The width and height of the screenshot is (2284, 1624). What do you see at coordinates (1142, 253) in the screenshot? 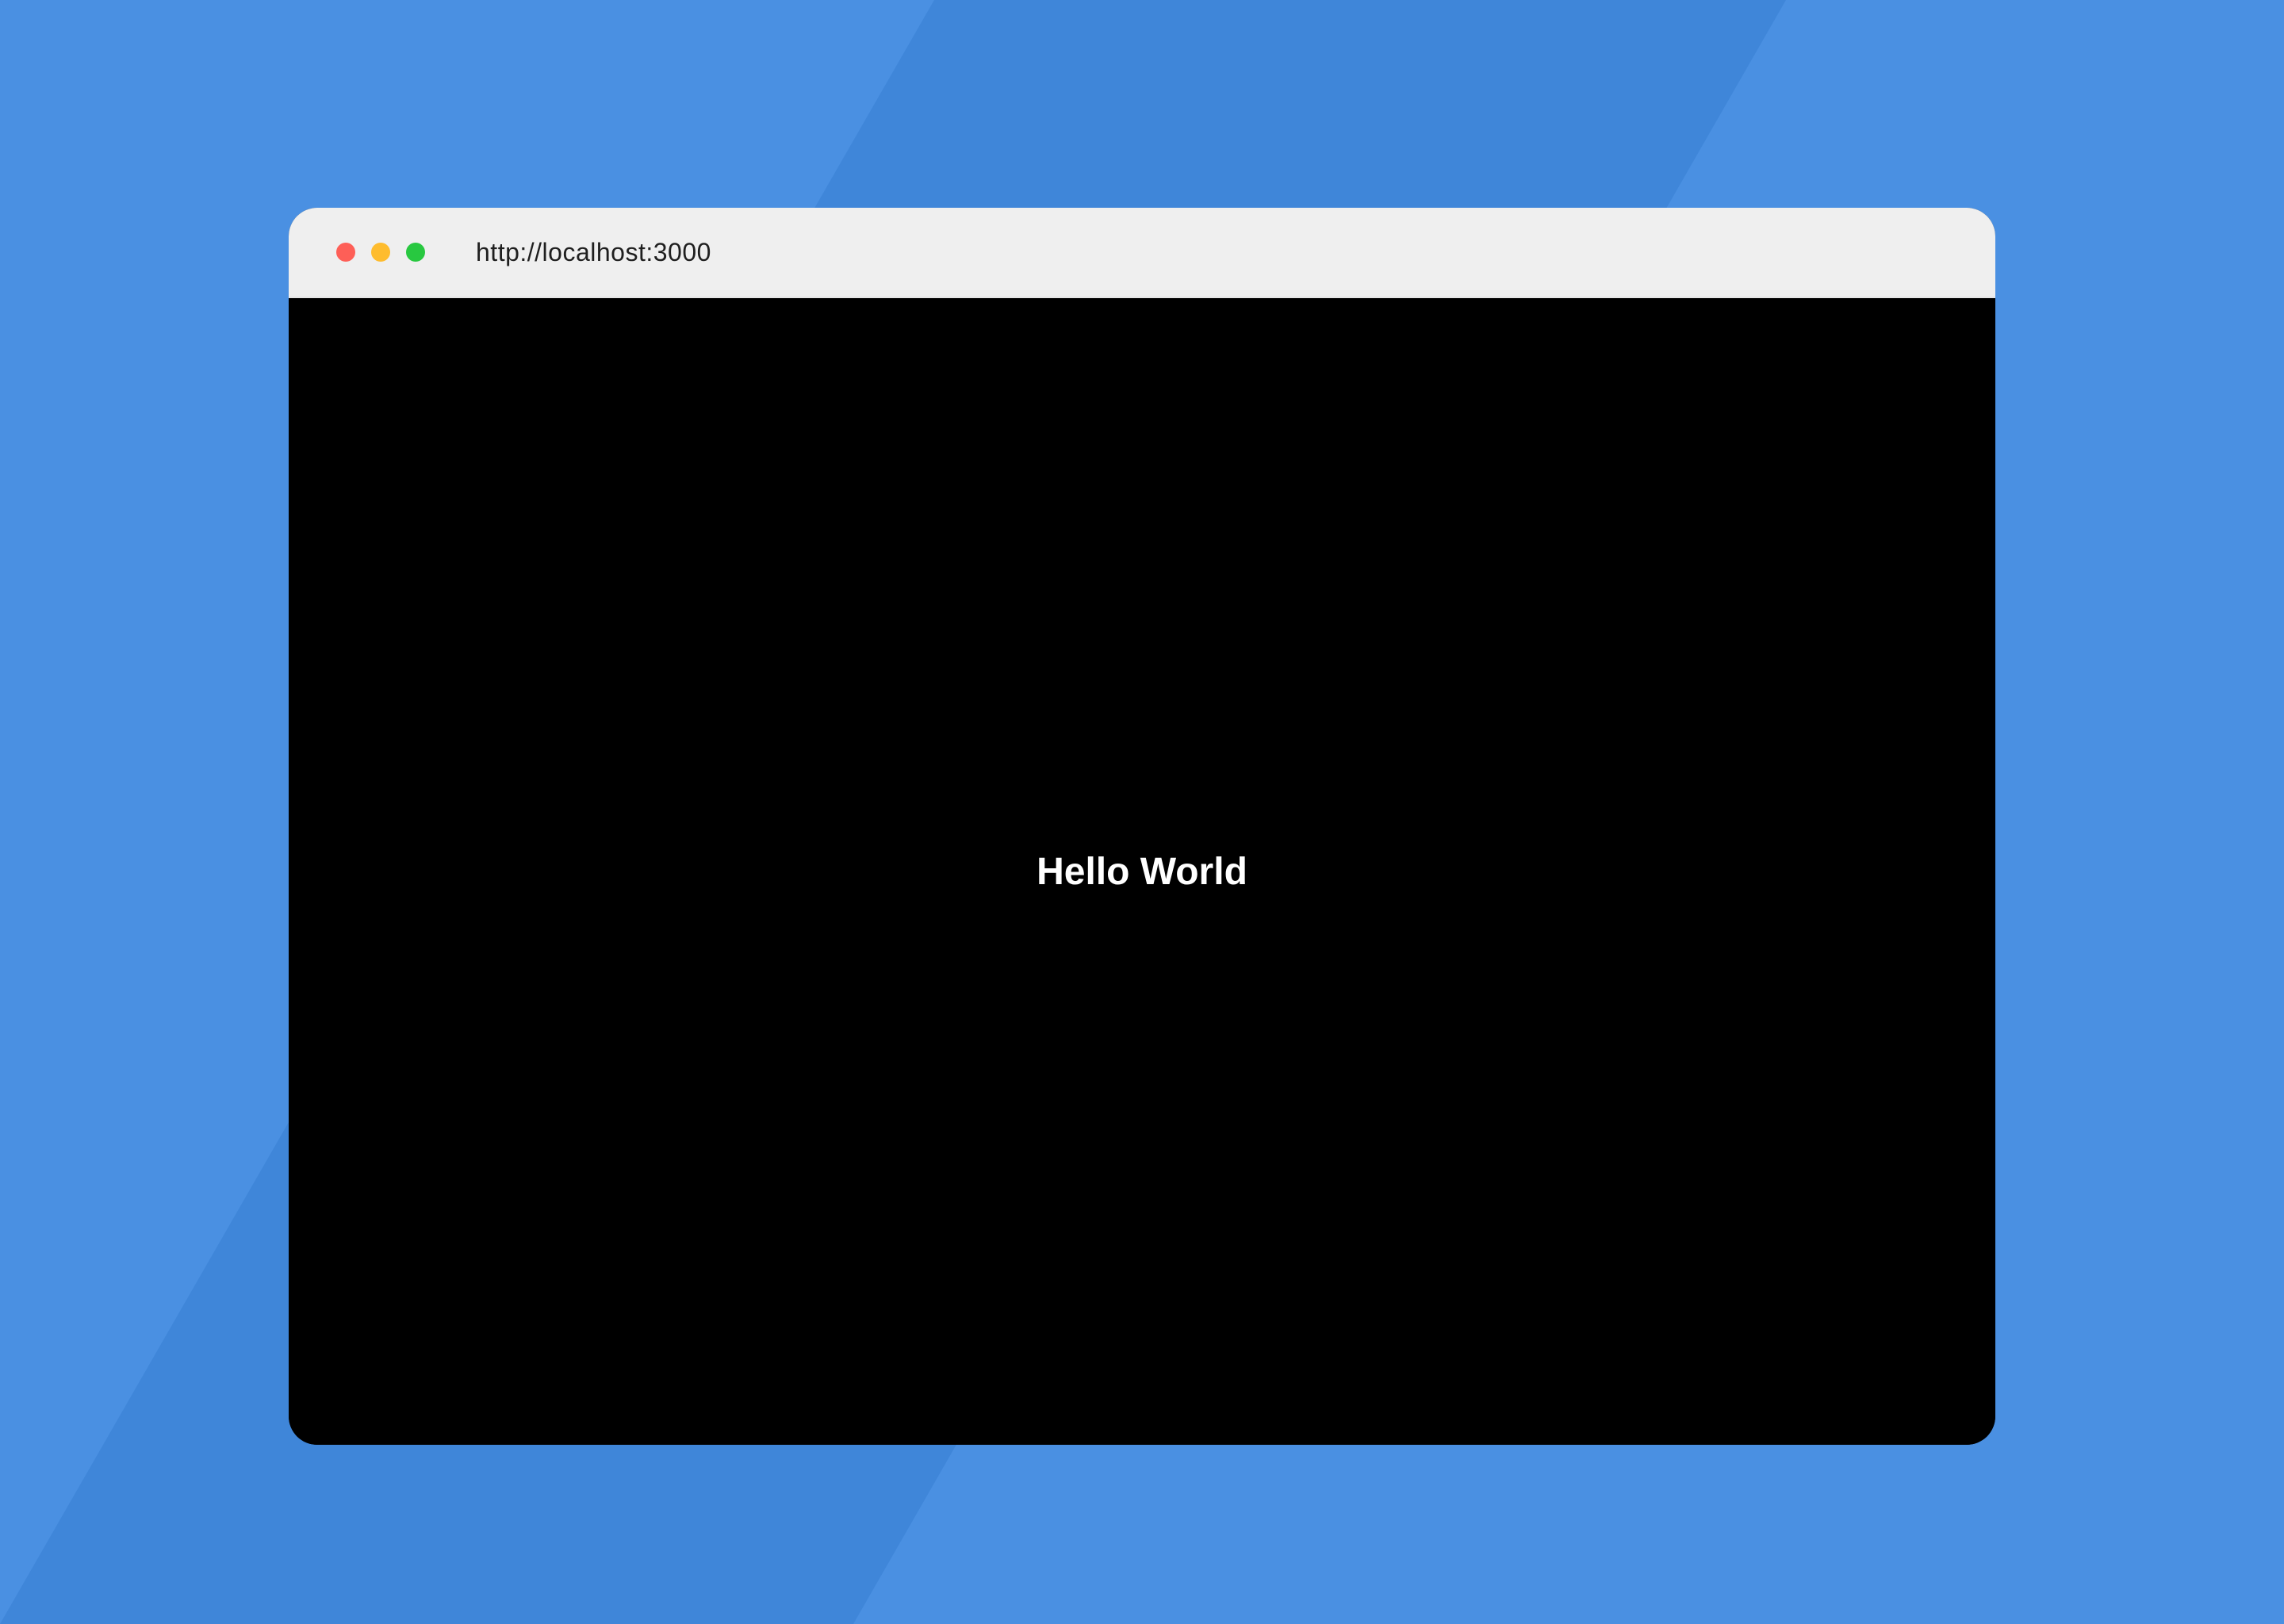
I see `browser-title-bar: http://localhost:3000` at bounding box center [1142, 253].